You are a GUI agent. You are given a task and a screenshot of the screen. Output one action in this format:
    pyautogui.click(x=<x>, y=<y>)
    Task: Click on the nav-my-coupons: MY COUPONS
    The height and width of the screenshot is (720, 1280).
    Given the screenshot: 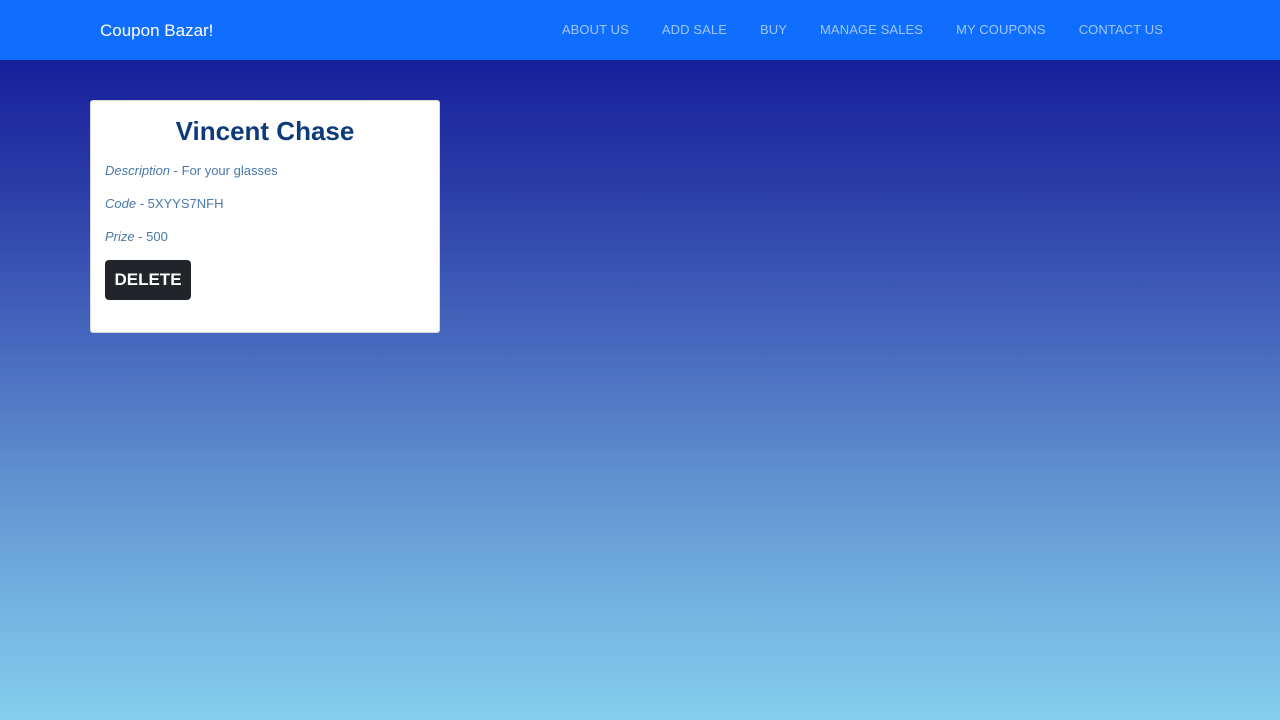 What is the action you would take?
    pyautogui.click(x=1001, y=30)
    